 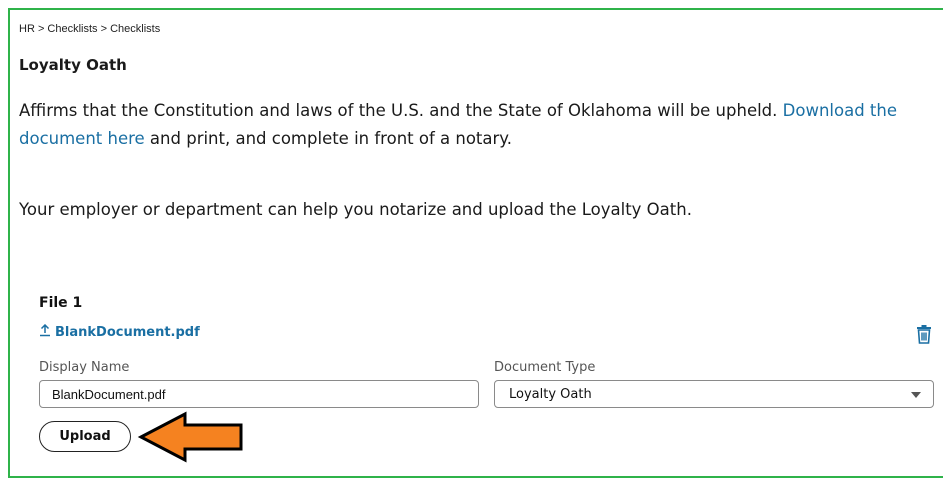 I want to click on upload-arrow-icon, so click(x=45, y=332).